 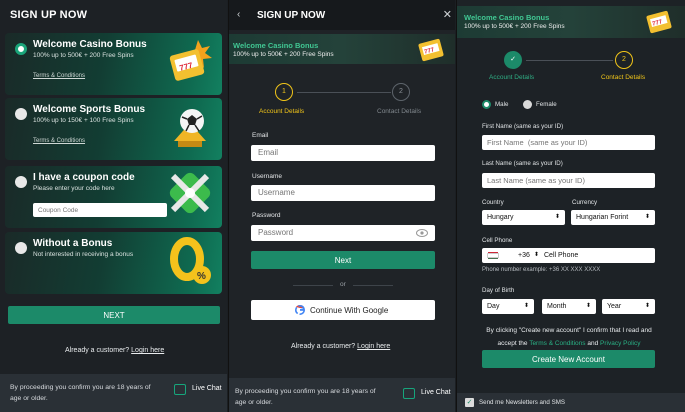 I want to click on currency-label: Currency, so click(x=585, y=202).